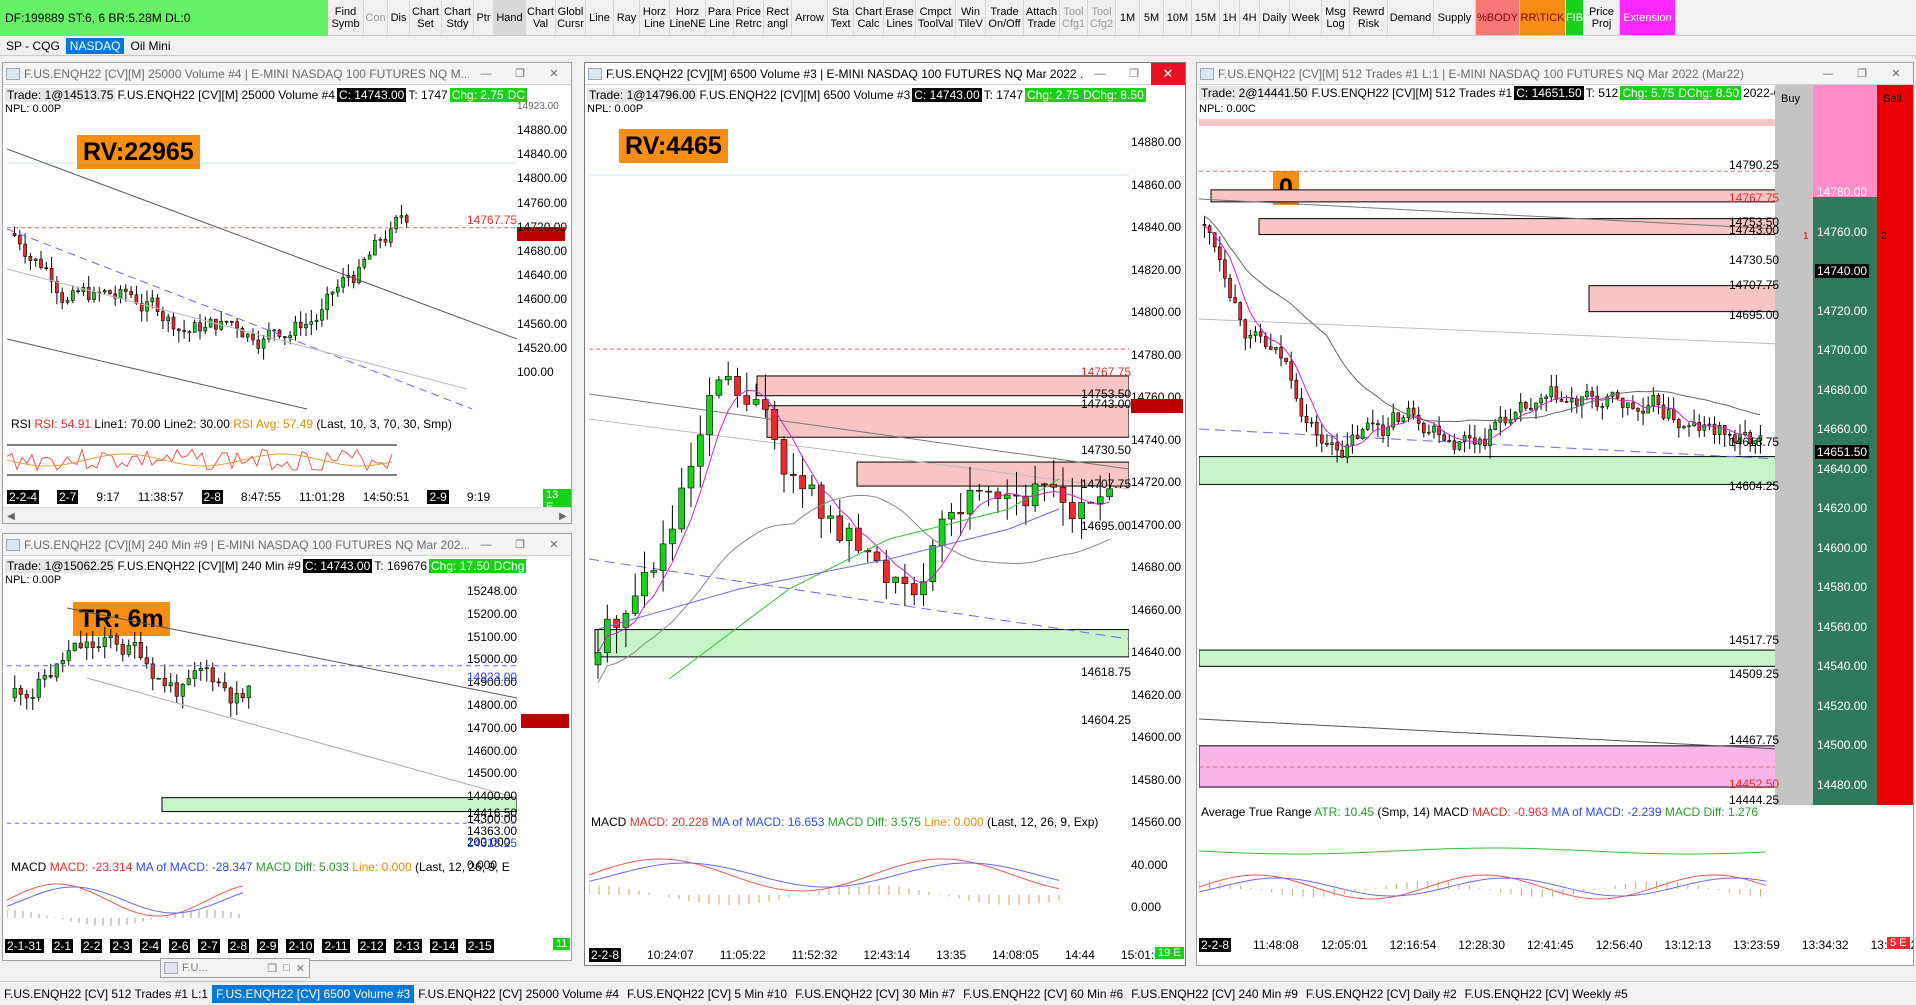 This screenshot has width=1916, height=1005. Describe the element at coordinates (399, 17) in the screenshot. I see `toolbar-button-dis: Dis` at that location.